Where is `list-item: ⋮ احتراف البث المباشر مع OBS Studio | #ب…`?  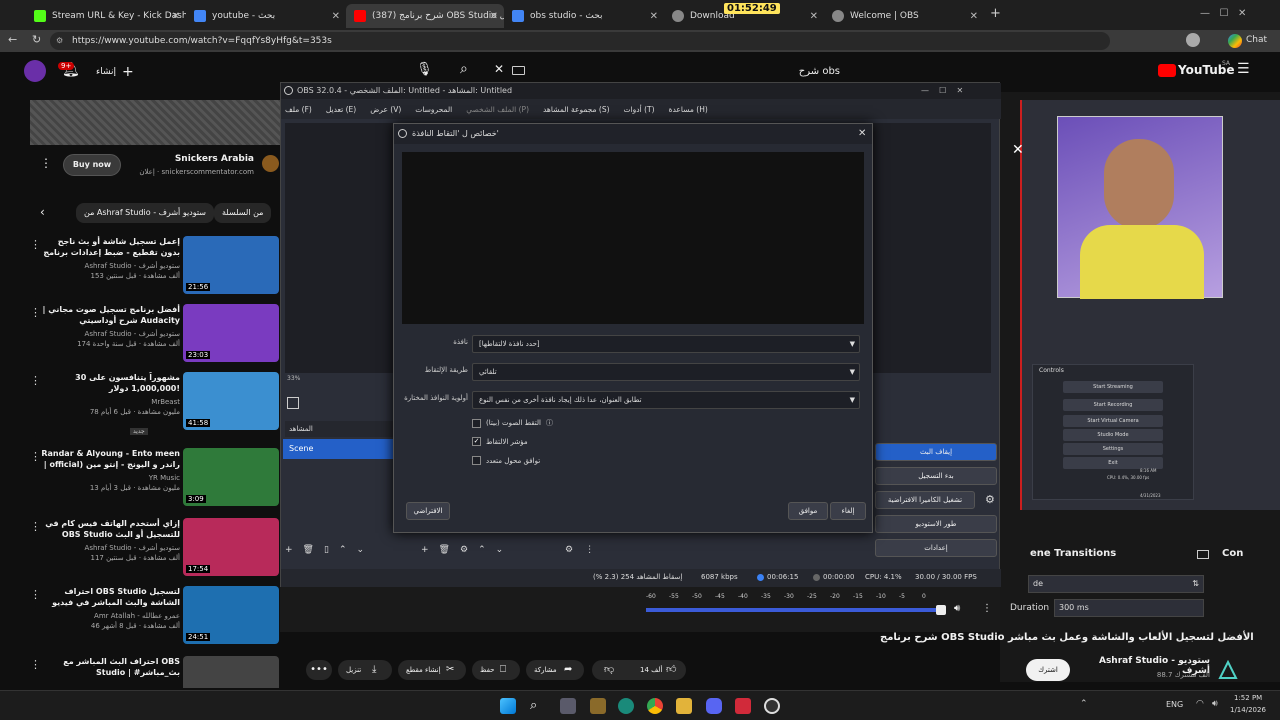 list-item: ⋮ احتراف البث المباشر مع OBS Studio | #ب… is located at coordinates (155, 672).